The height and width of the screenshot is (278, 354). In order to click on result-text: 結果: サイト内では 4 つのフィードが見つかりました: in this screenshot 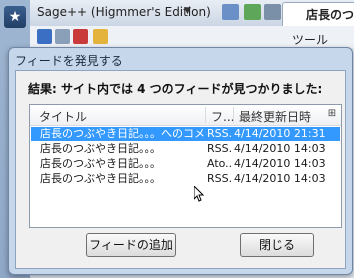, I will do `click(175, 89)`.